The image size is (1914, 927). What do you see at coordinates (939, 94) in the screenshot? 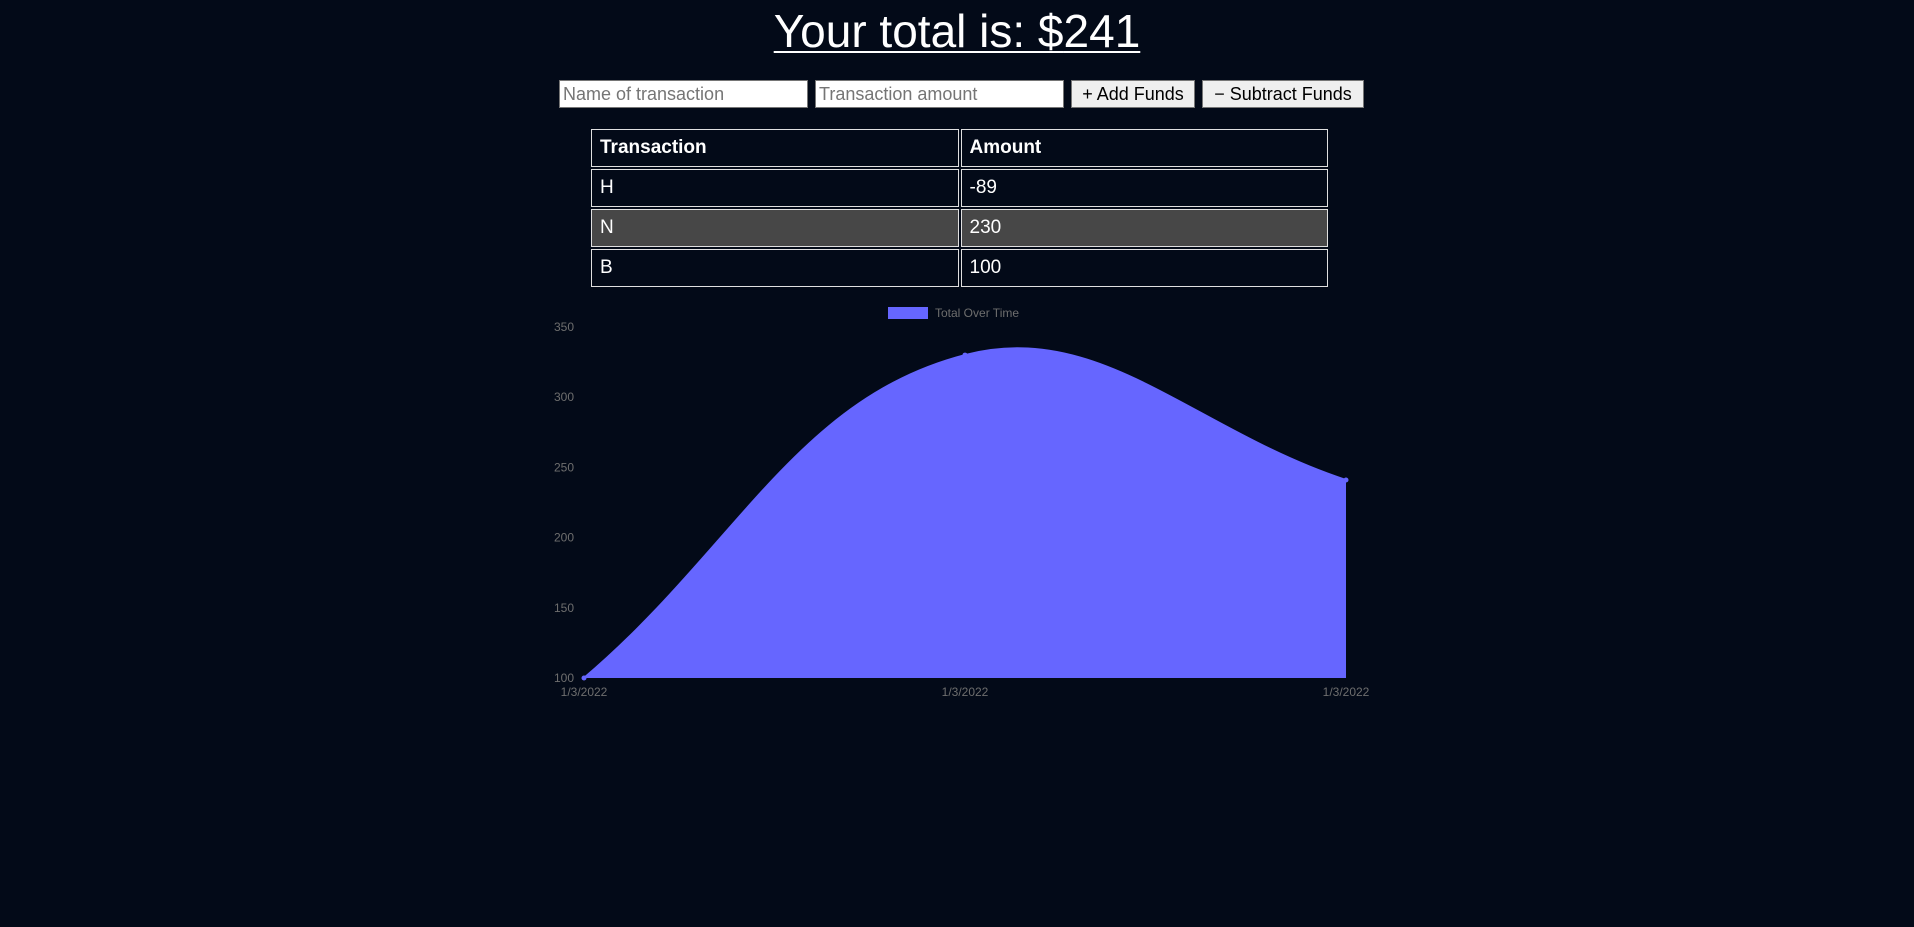
I see `transaction-amount-input` at bounding box center [939, 94].